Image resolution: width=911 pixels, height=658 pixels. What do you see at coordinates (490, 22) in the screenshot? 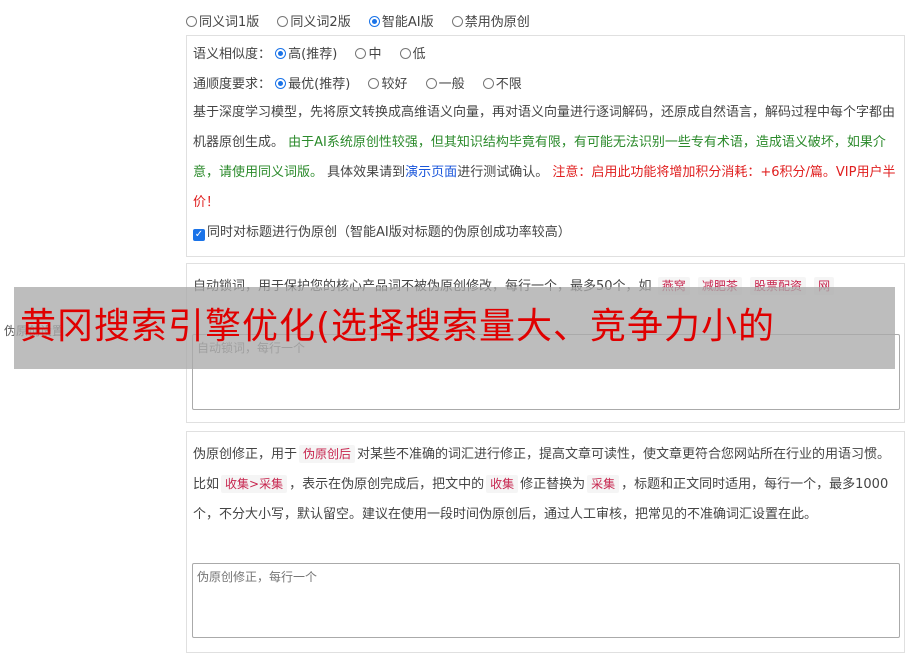
I see `mode-option-disable: 禁用伪原创` at bounding box center [490, 22].